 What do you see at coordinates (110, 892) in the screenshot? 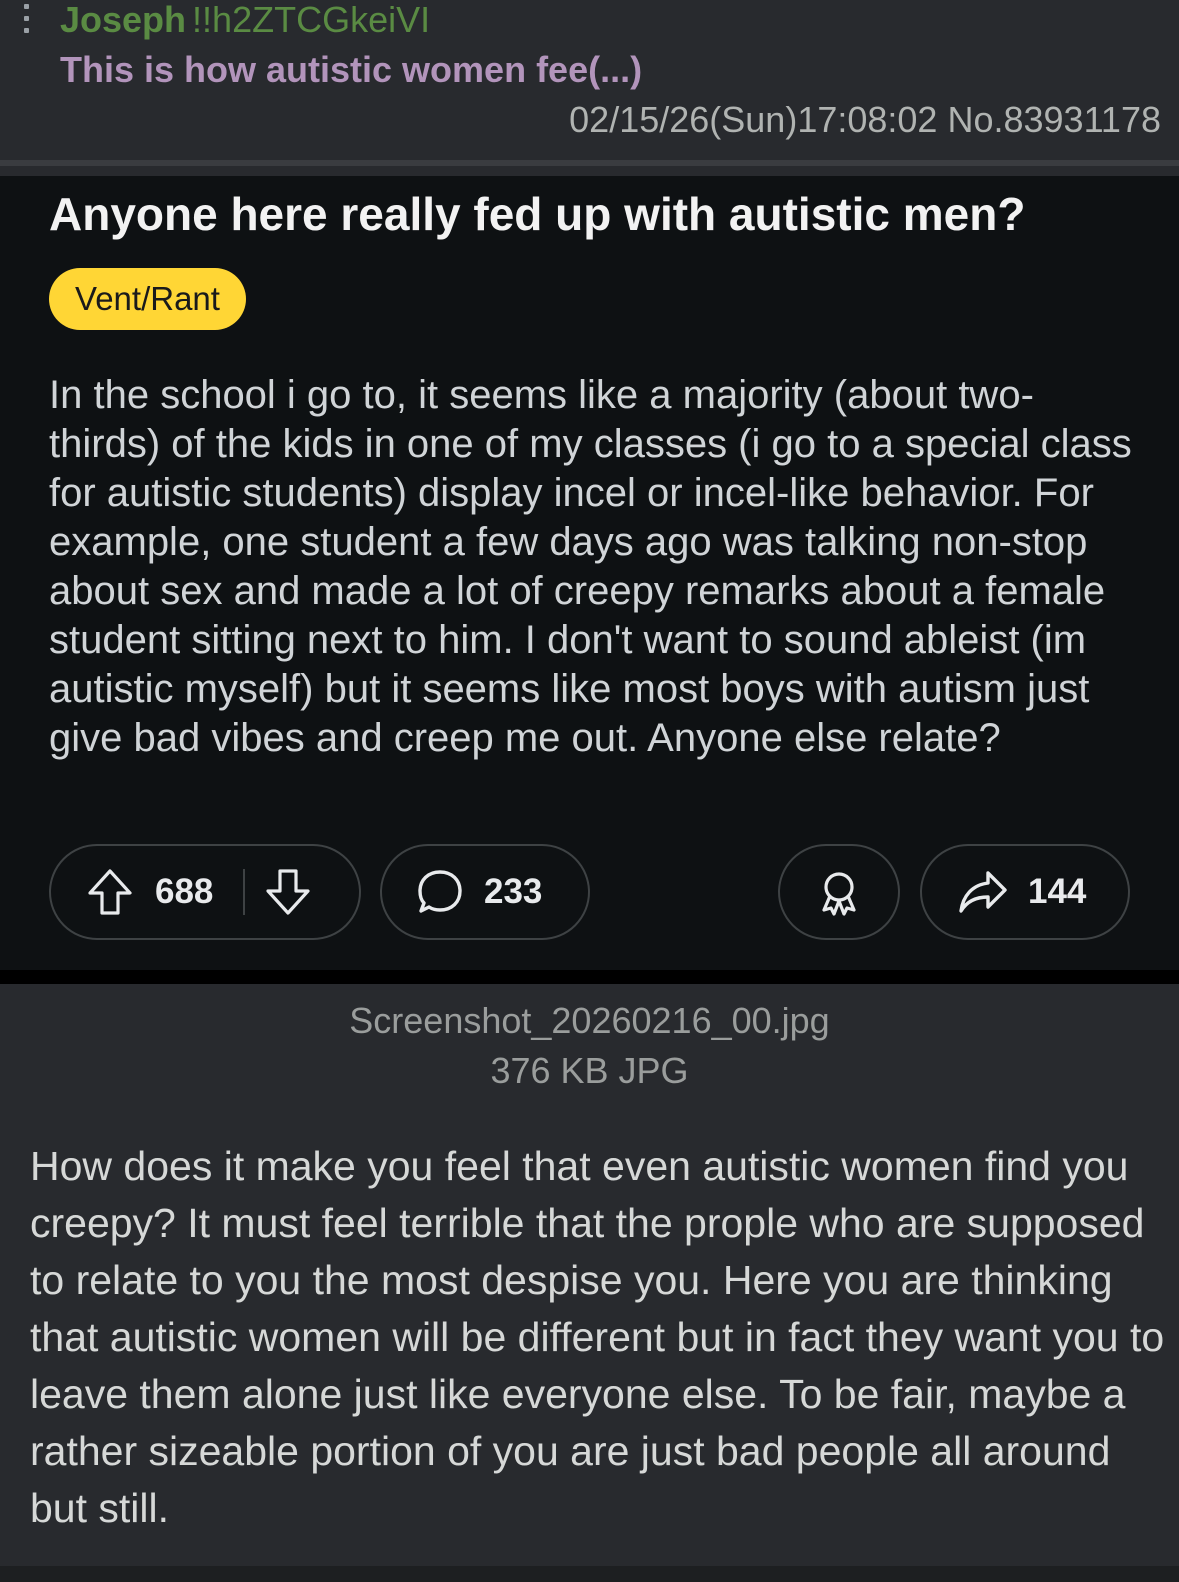
I see `arrow-up-icon` at bounding box center [110, 892].